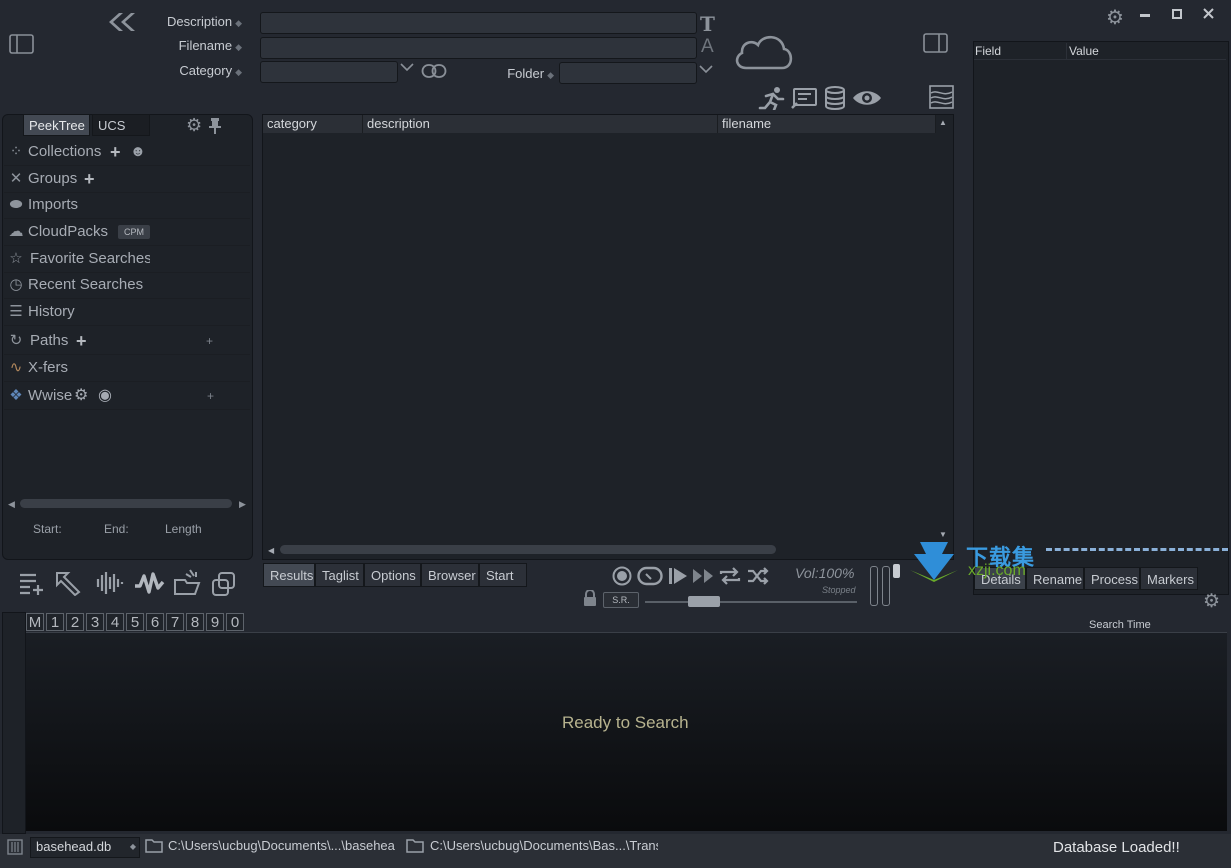  I want to click on marker-digit-9: 9, so click(215, 622).